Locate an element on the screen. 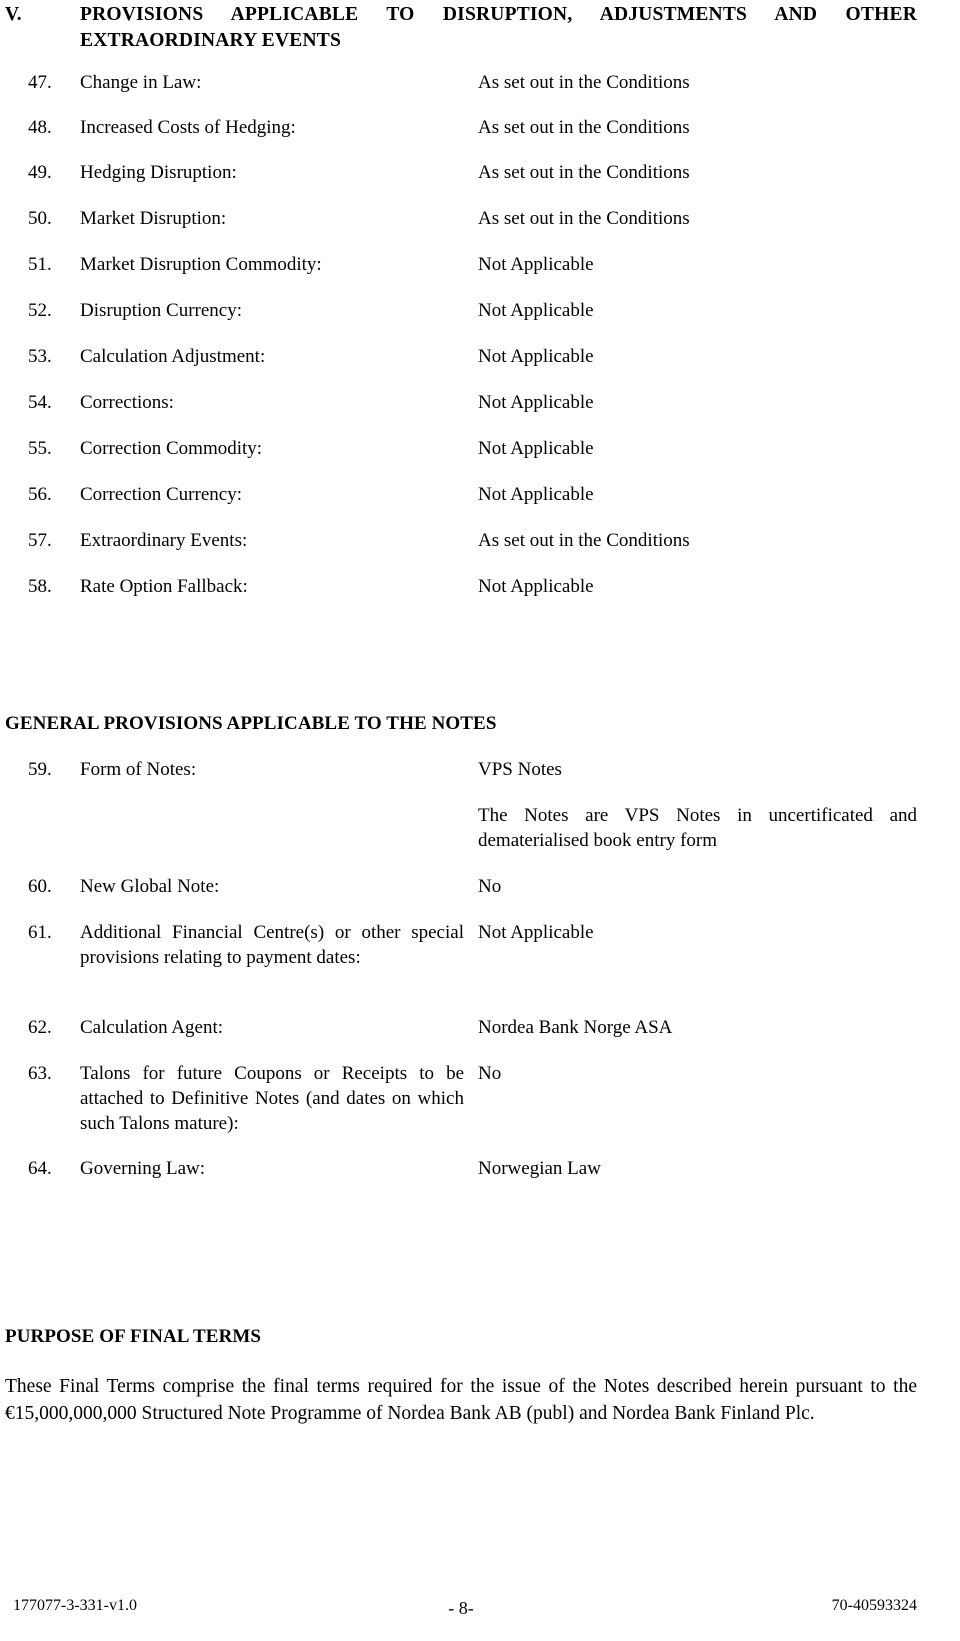 The width and height of the screenshot is (960, 1641). provision-number: 53. is located at coordinates (40, 356).